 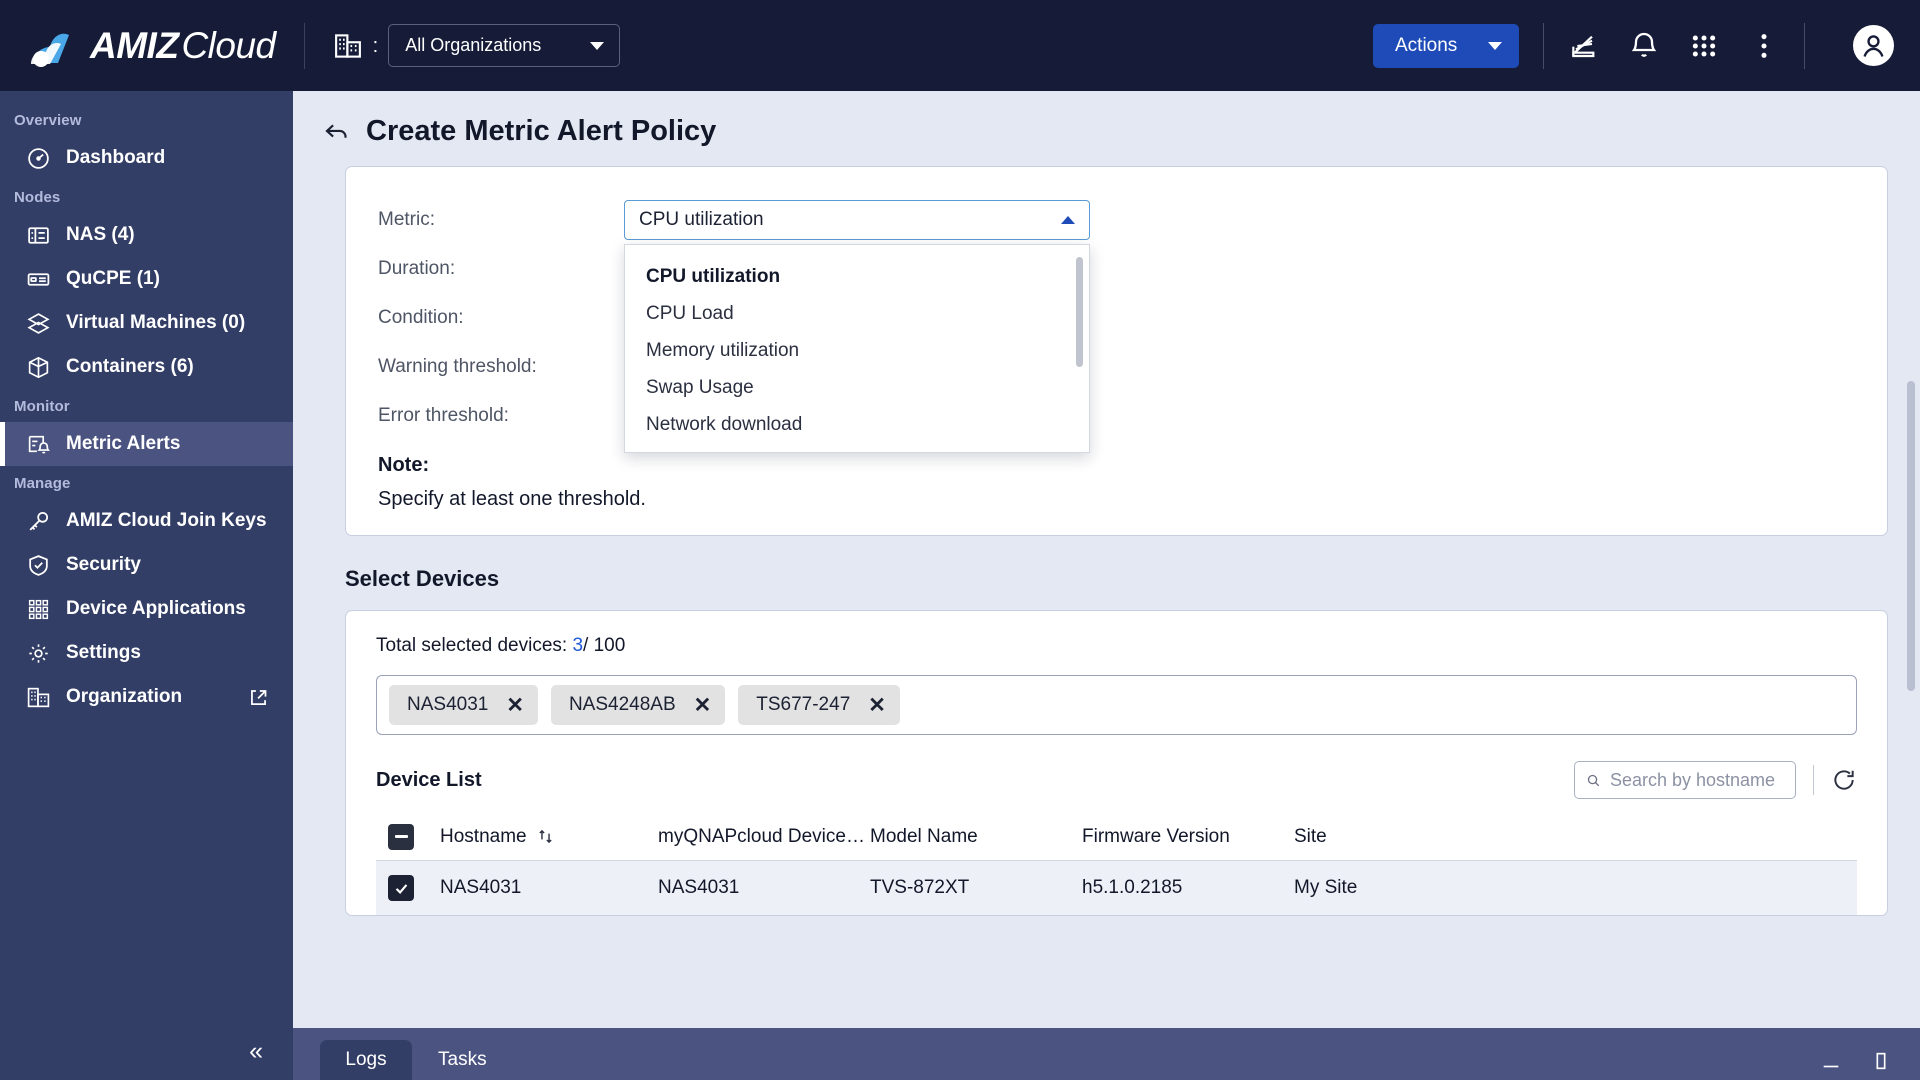 What do you see at coordinates (1844, 780) in the screenshot?
I see `refresh-icon` at bounding box center [1844, 780].